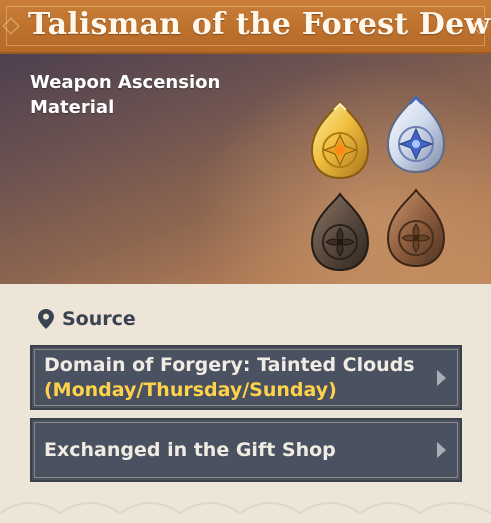 This screenshot has height=523, width=491. I want to click on source-entry-days: (Monday/Thursday/Sunday), so click(190, 390).